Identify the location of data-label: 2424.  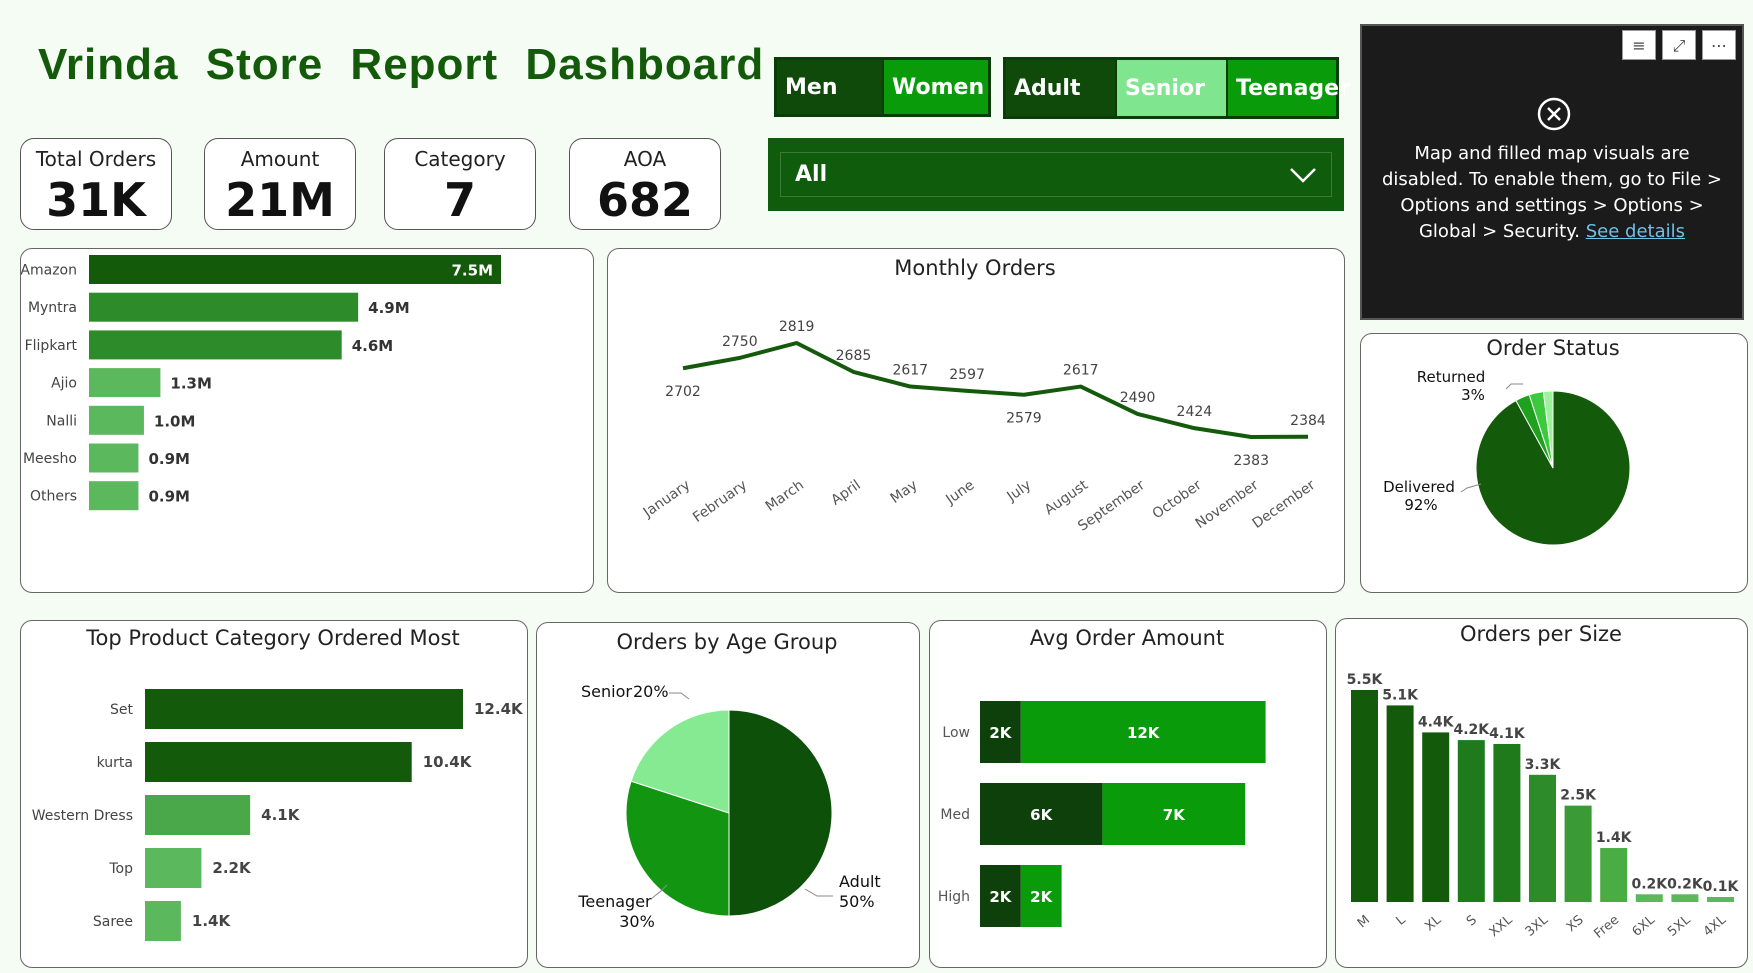
(1195, 412).